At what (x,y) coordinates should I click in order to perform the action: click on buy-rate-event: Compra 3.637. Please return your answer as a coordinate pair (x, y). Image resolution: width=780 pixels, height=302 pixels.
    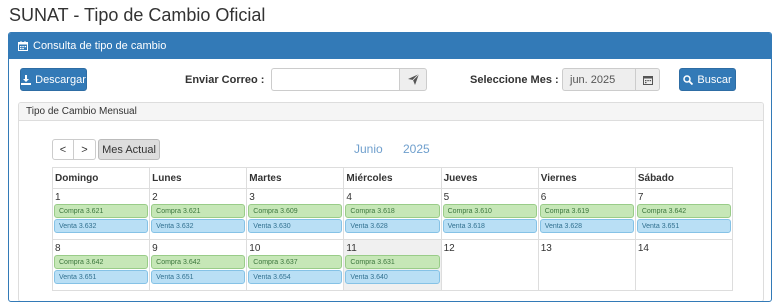
    Looking at the image, I should click on (295, 262).